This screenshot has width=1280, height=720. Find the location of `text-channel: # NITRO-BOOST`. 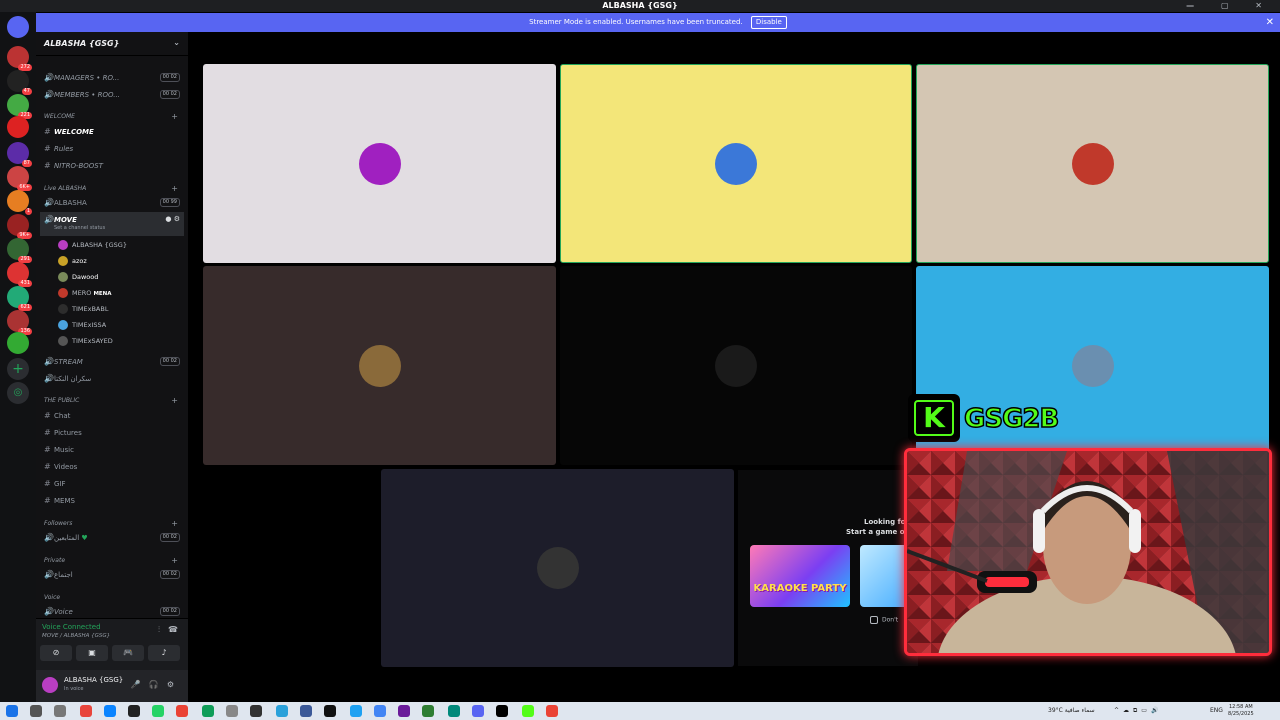

text-channel: # NITRO-BOOST is located at coordinates (112, 165).